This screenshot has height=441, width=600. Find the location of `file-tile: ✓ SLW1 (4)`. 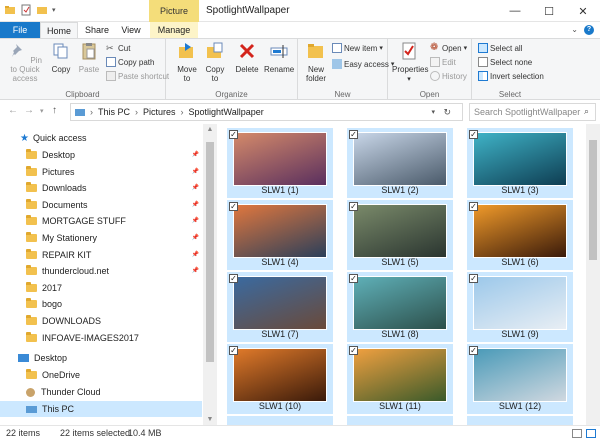

file-tile: ✓ SLW1 (4) is located at coordinates (280, 235).